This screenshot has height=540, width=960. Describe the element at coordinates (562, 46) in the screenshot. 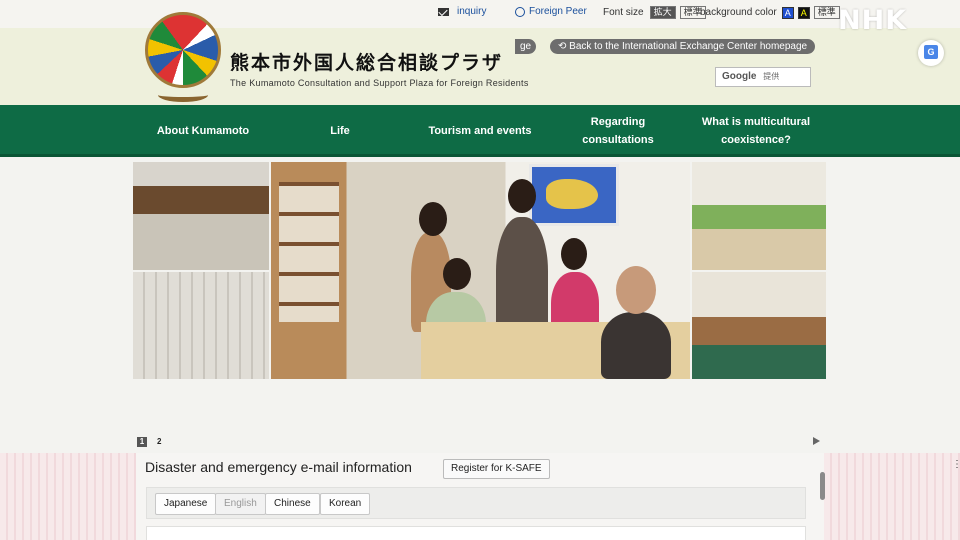

I see `back-arrow-icon: ⟲` at that location.